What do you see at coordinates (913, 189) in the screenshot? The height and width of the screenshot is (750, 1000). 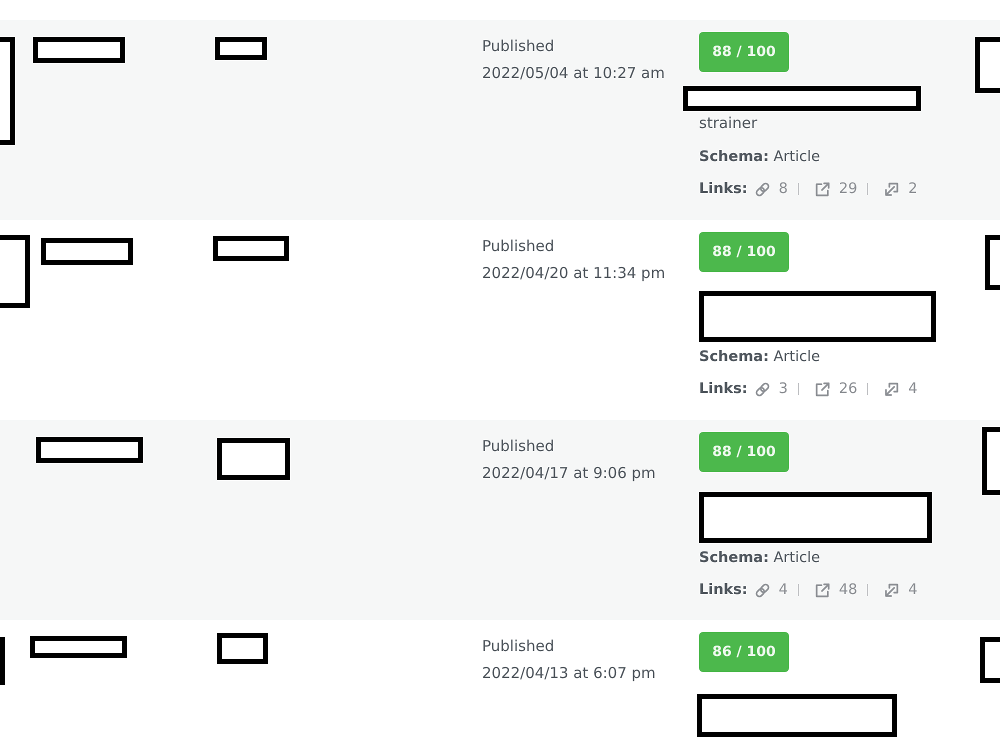 I see `incoming-links-count: 2` at bounding box center [913, 189].